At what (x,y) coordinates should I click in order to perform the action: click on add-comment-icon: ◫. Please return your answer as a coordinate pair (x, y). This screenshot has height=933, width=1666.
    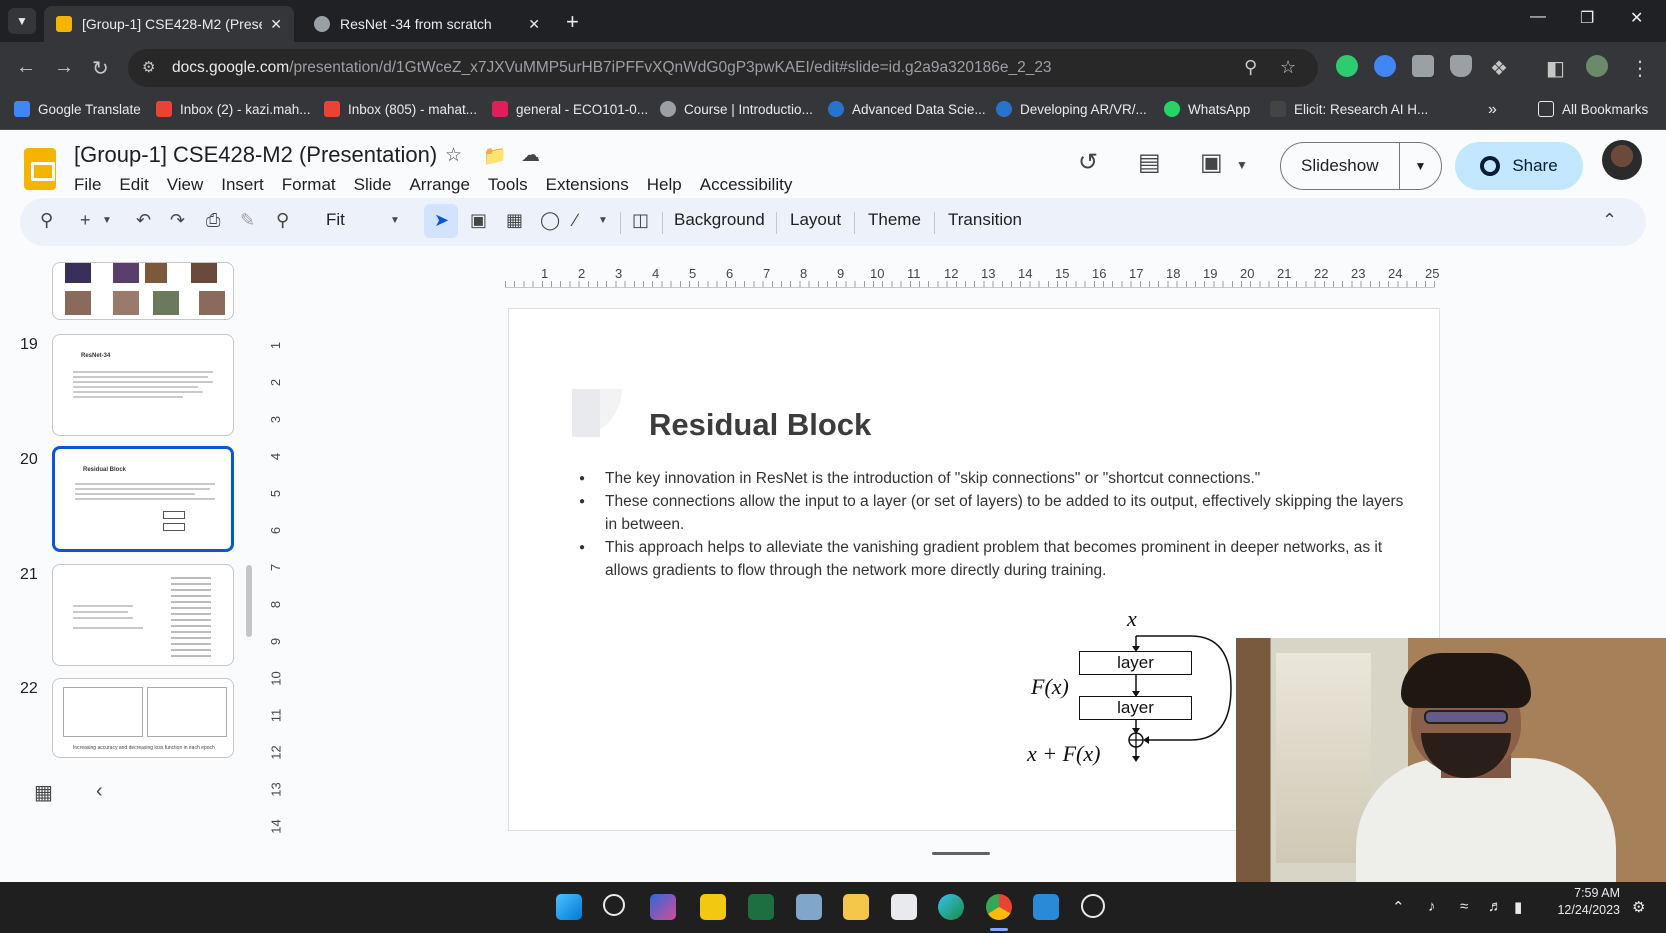
    Looking at the image, I should click on (640, 220).